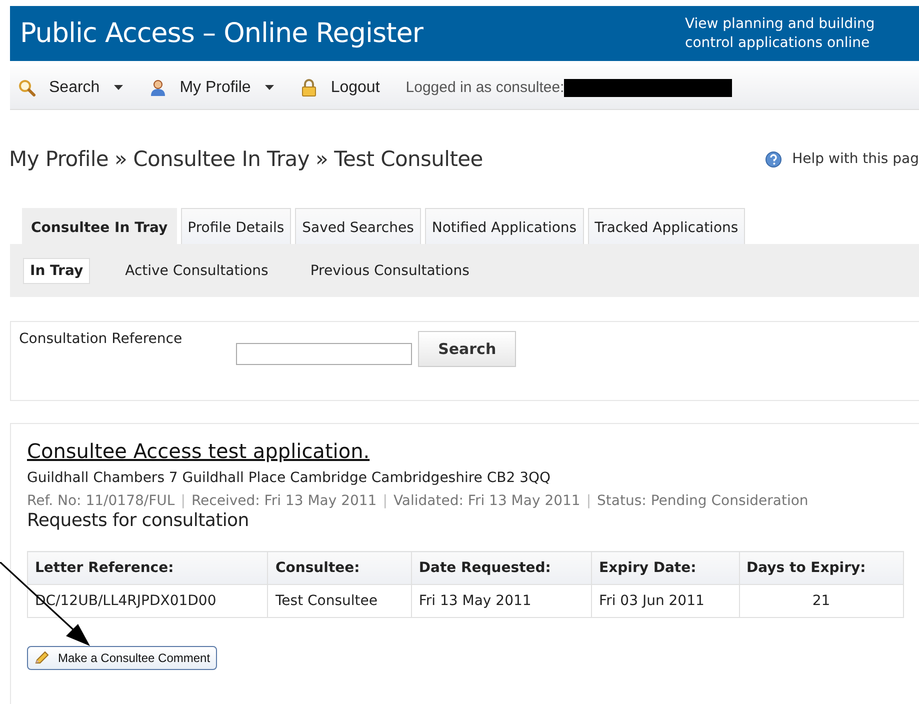 Image resolution: width=919 pixels, height=704 pixels. I want to click on tab: Profile Details, so click(236, 226).